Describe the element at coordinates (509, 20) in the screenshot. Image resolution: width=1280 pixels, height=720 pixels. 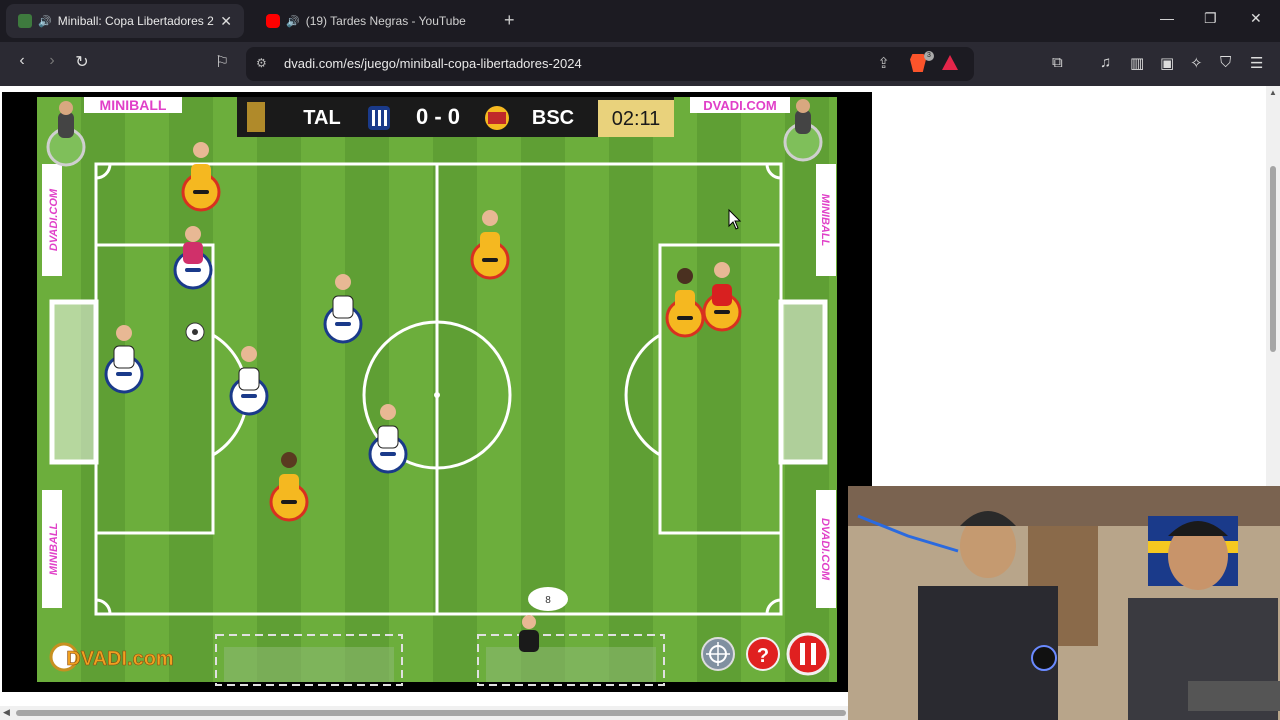
I see `new-tab-icon: +` at that location.